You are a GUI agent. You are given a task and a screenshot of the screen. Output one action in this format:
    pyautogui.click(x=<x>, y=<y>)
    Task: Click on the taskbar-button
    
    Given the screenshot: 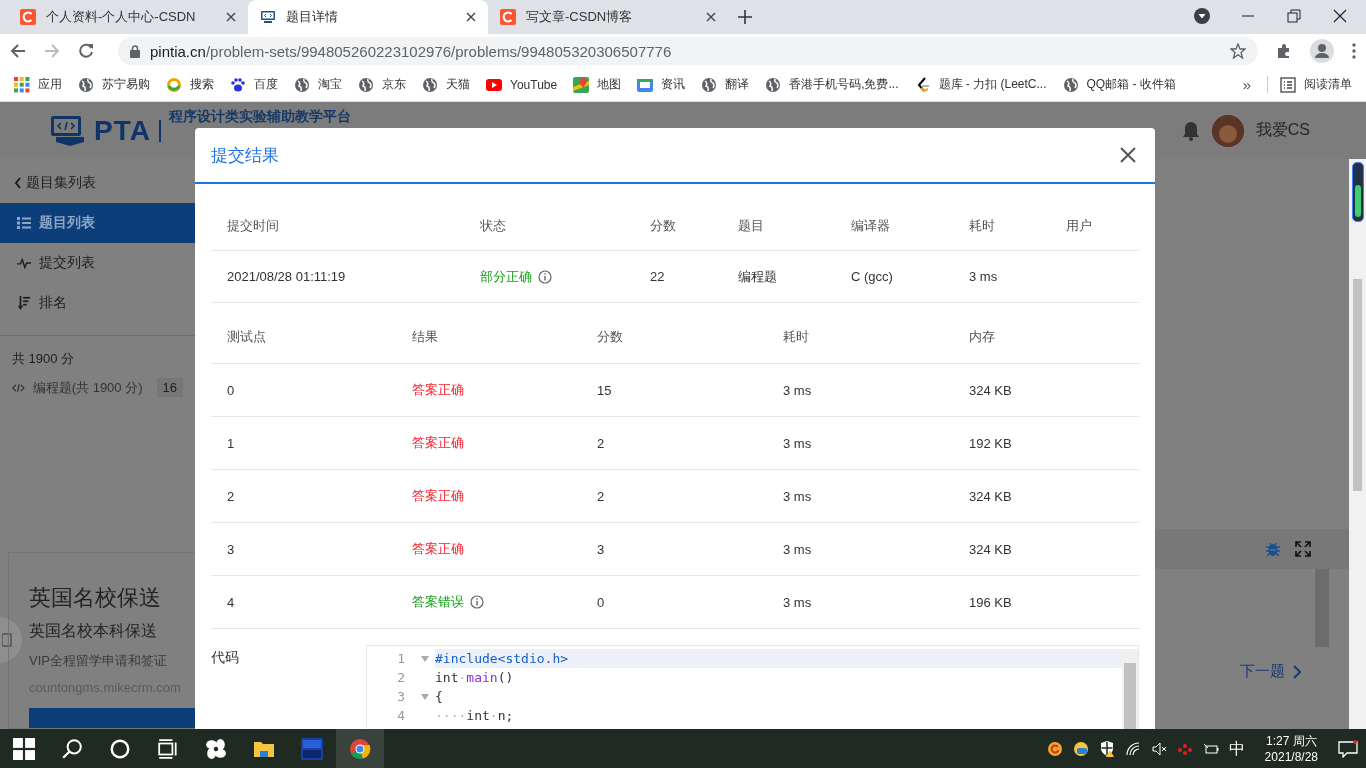 What is the action you would take?
    pyautogui.click(x=360, y=748)
    